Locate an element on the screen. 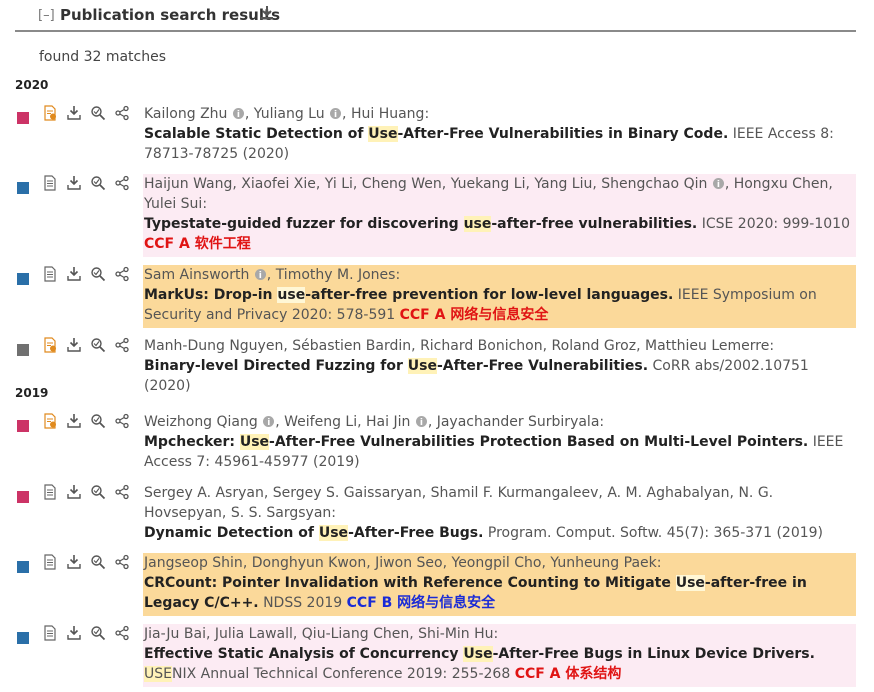 This screenshot has width=874, height=692. author-link: Sébastien Bardin is located at coordinates (351, 346).